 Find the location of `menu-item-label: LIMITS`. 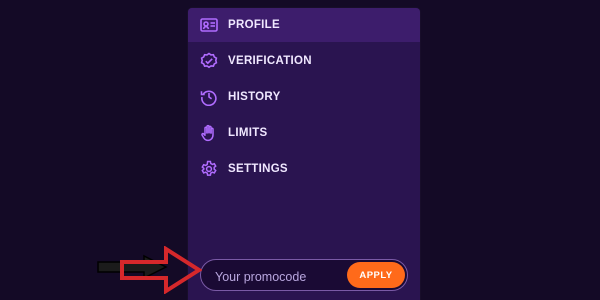

menu-item-label: LIMITS is located at coordinates (248, 133).